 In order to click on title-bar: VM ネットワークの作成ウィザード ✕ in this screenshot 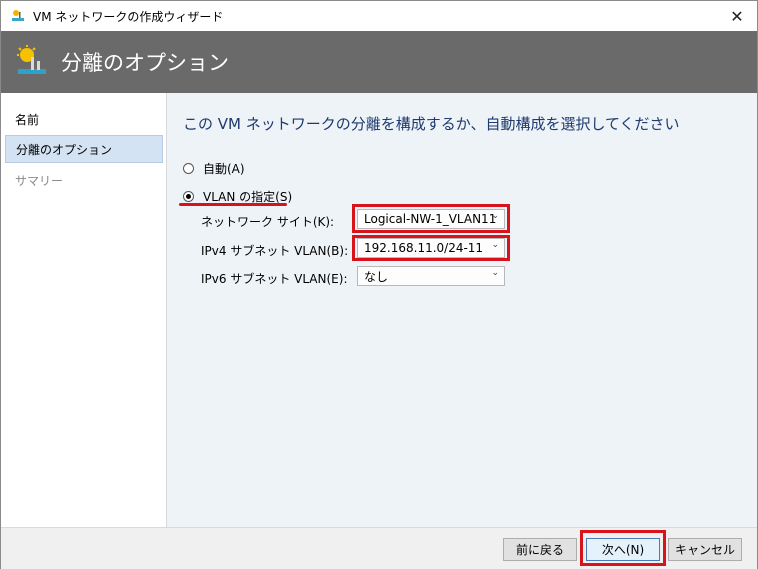, I will do `click(379, 16)`.